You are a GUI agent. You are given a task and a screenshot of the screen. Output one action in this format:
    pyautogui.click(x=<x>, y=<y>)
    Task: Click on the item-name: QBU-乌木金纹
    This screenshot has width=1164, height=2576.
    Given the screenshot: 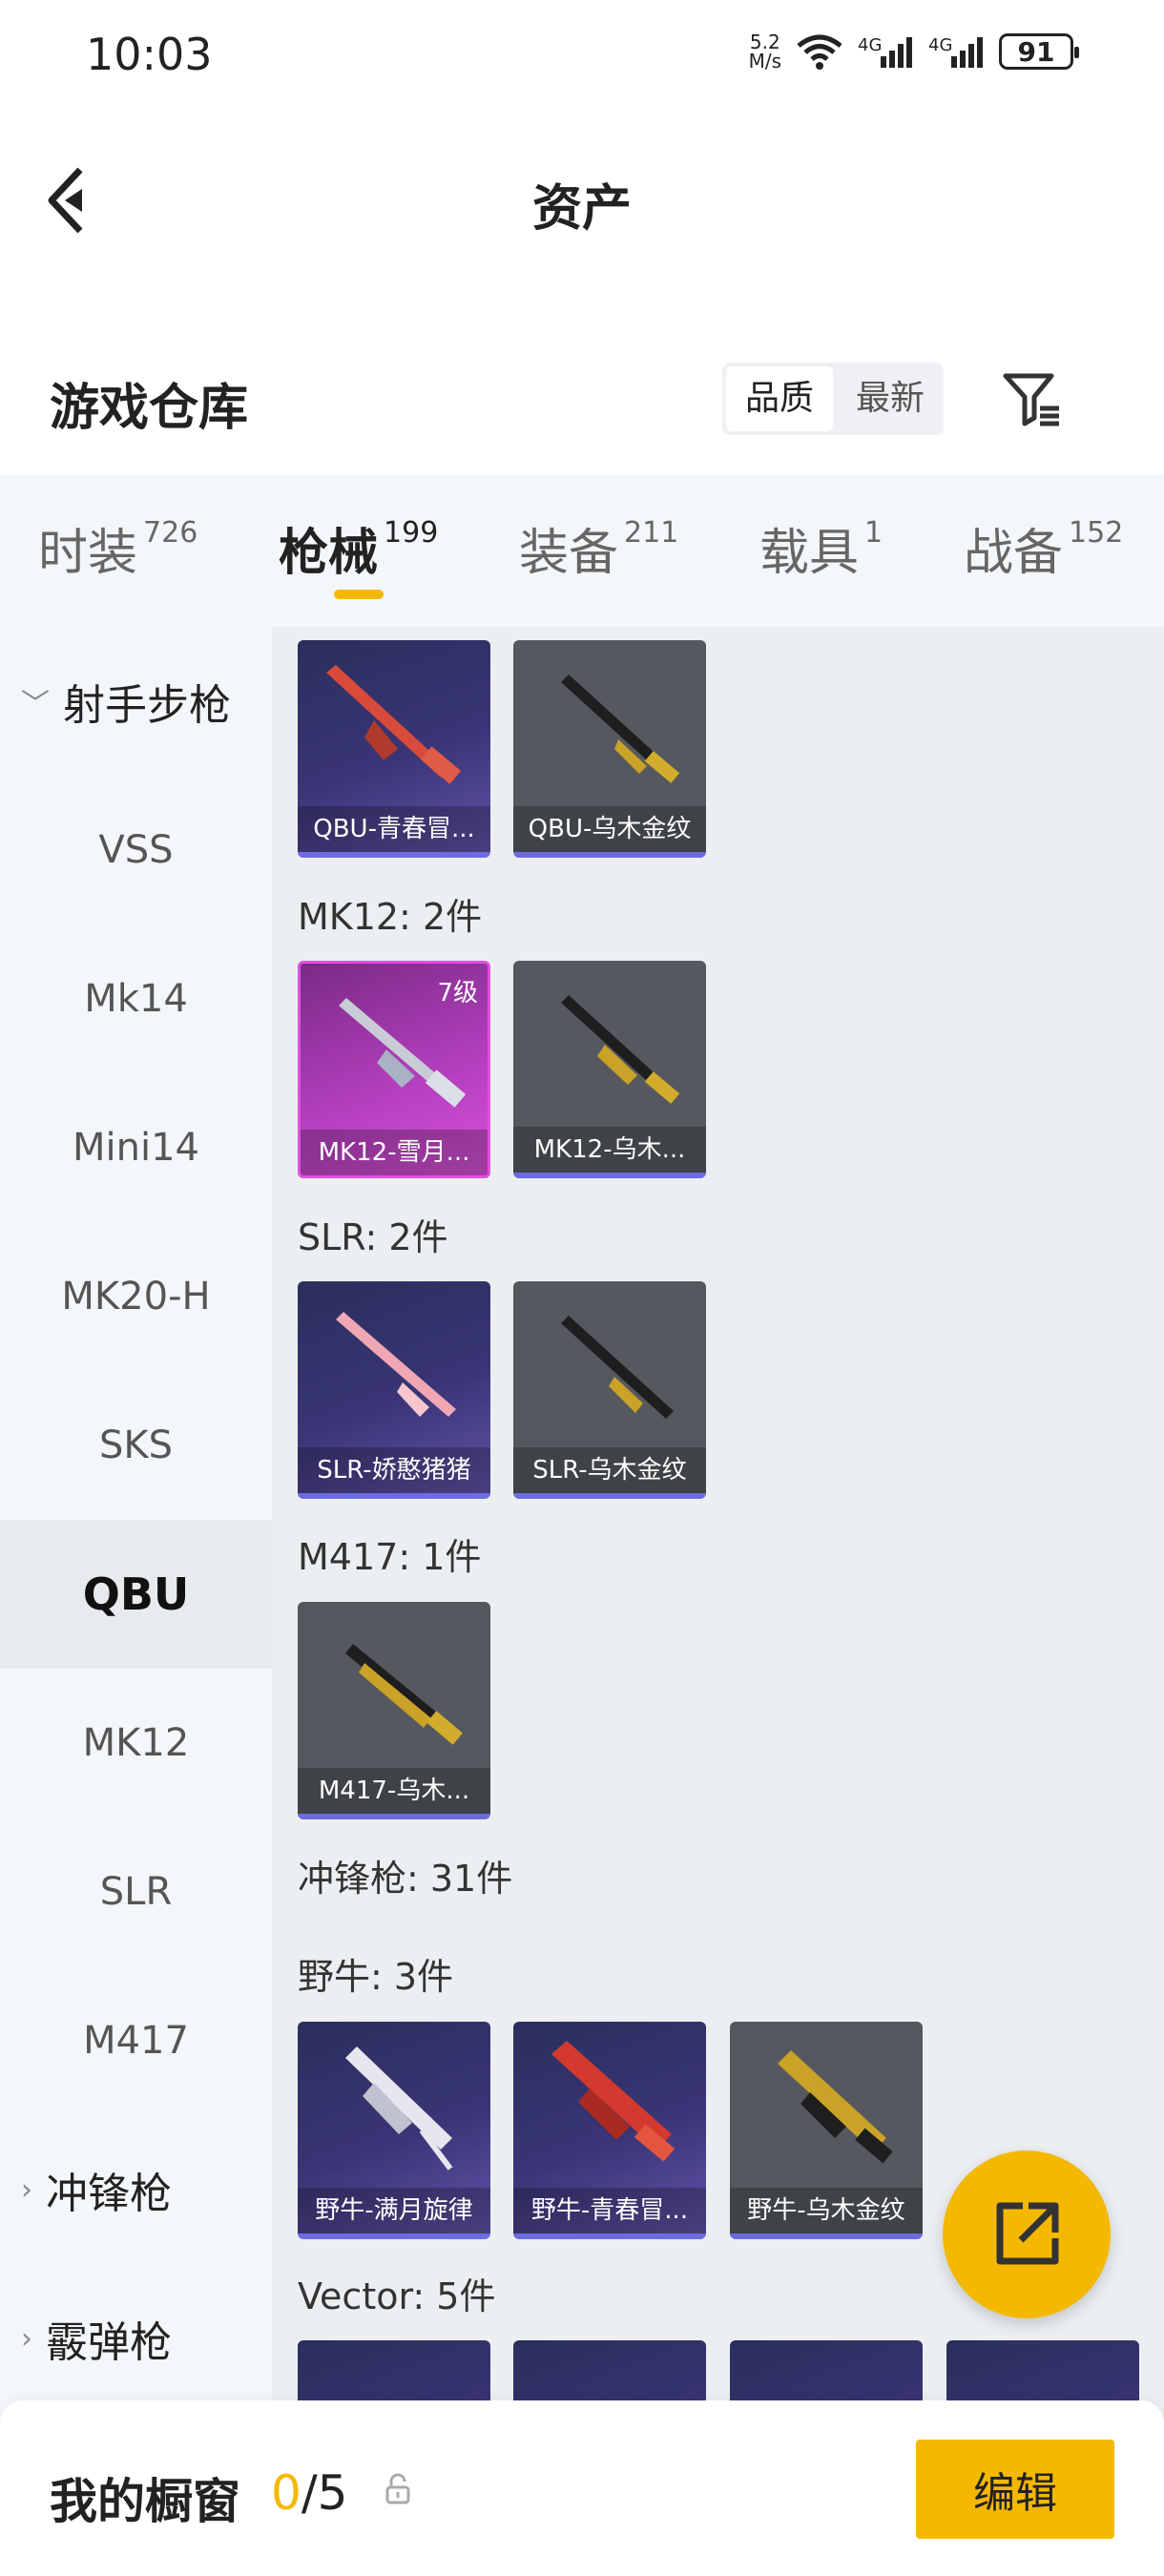 What is the action you would take?
    pyautogui.click(x=609, y=829)
    